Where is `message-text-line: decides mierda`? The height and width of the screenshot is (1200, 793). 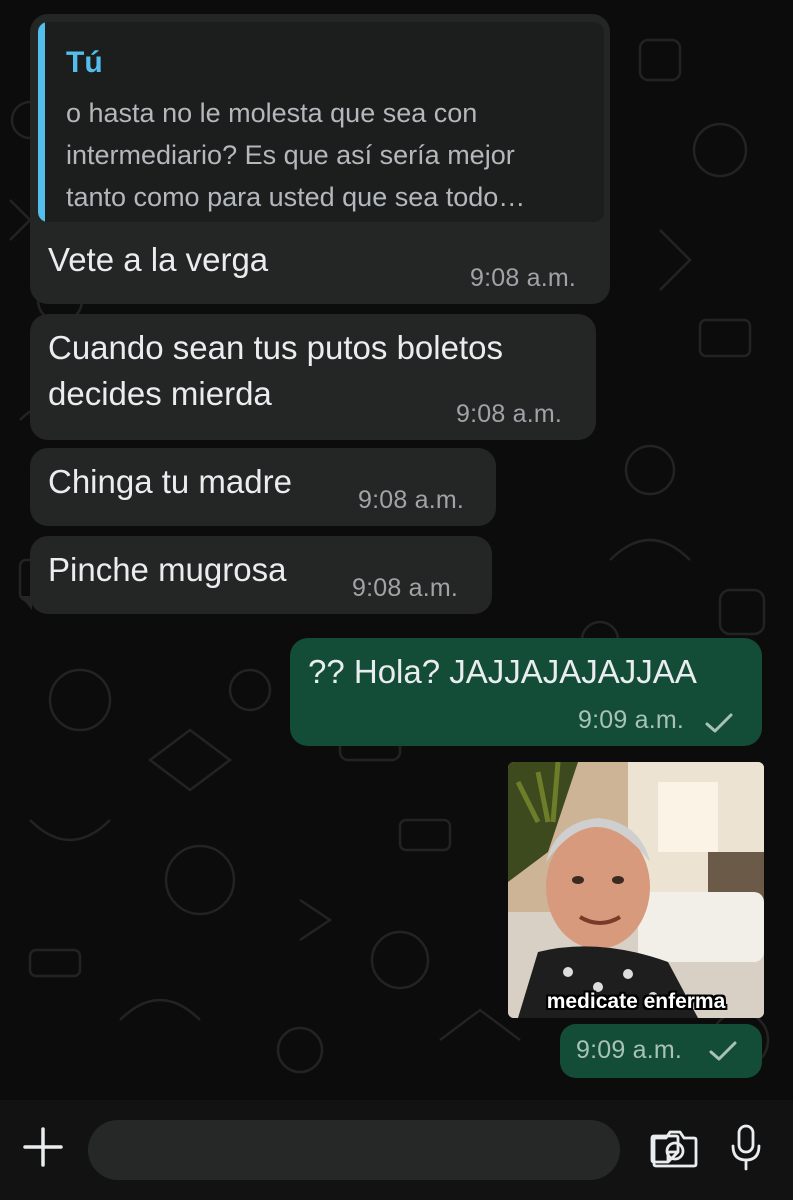
message-text-line: decides mierda is located at coordinates (160, 393).